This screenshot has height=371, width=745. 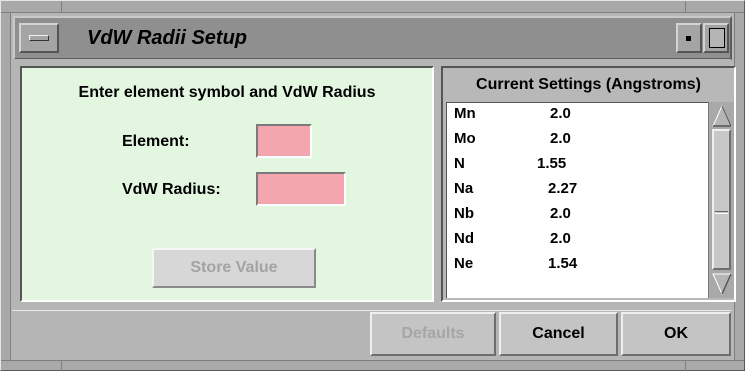 What do you see at coordinates (558, 334) in the screenshot?
I see `cancel-button: Cancel` at bounding box center [558, 334].